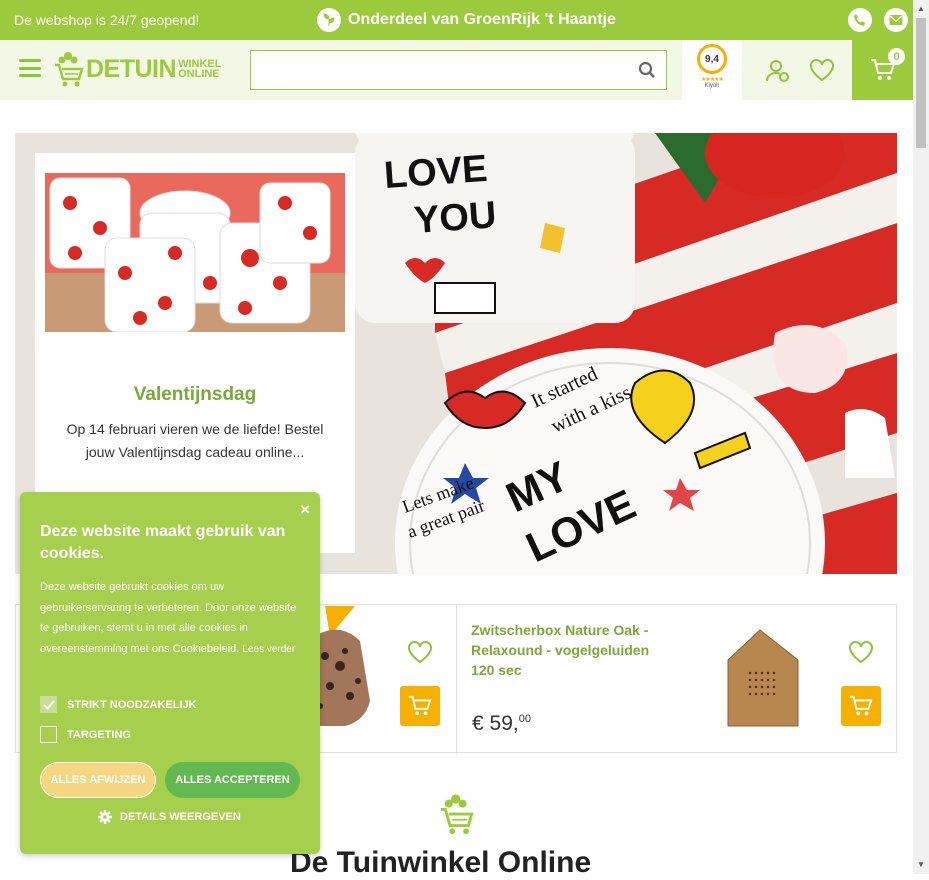  What do you see at coordinates (99, 734) in the screenshot?
I see `option-label: TARGETING` at bounding box center [99, 734].